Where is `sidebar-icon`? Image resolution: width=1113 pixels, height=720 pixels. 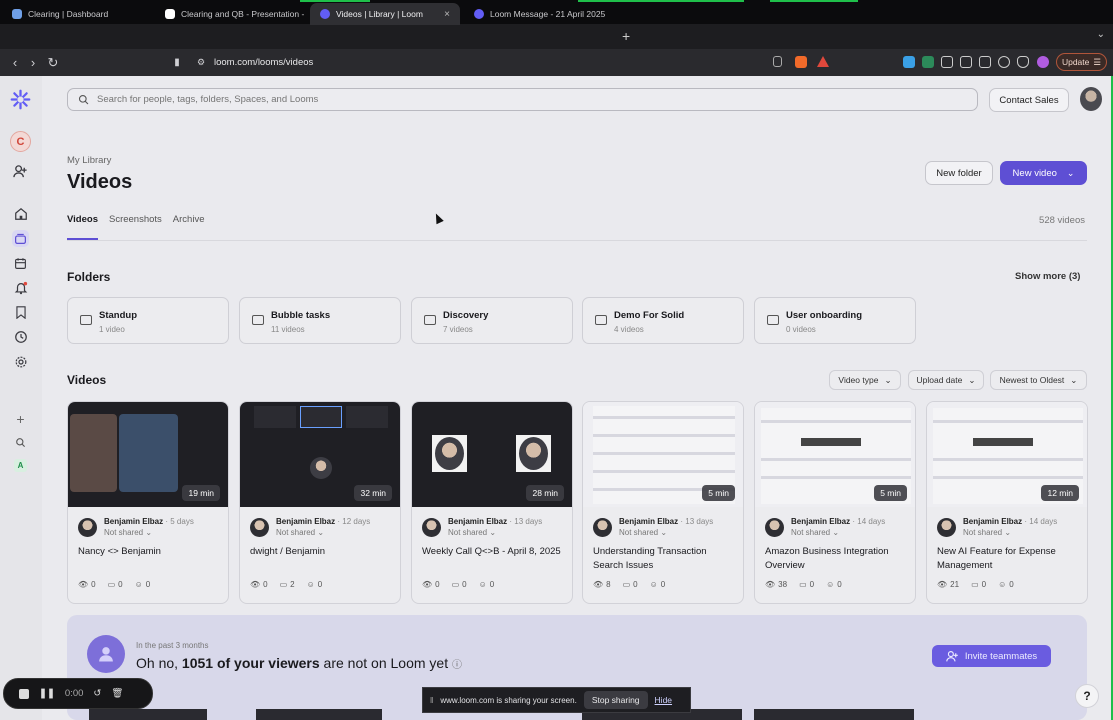
sidebar-icon is located at coordinates (966, 62).